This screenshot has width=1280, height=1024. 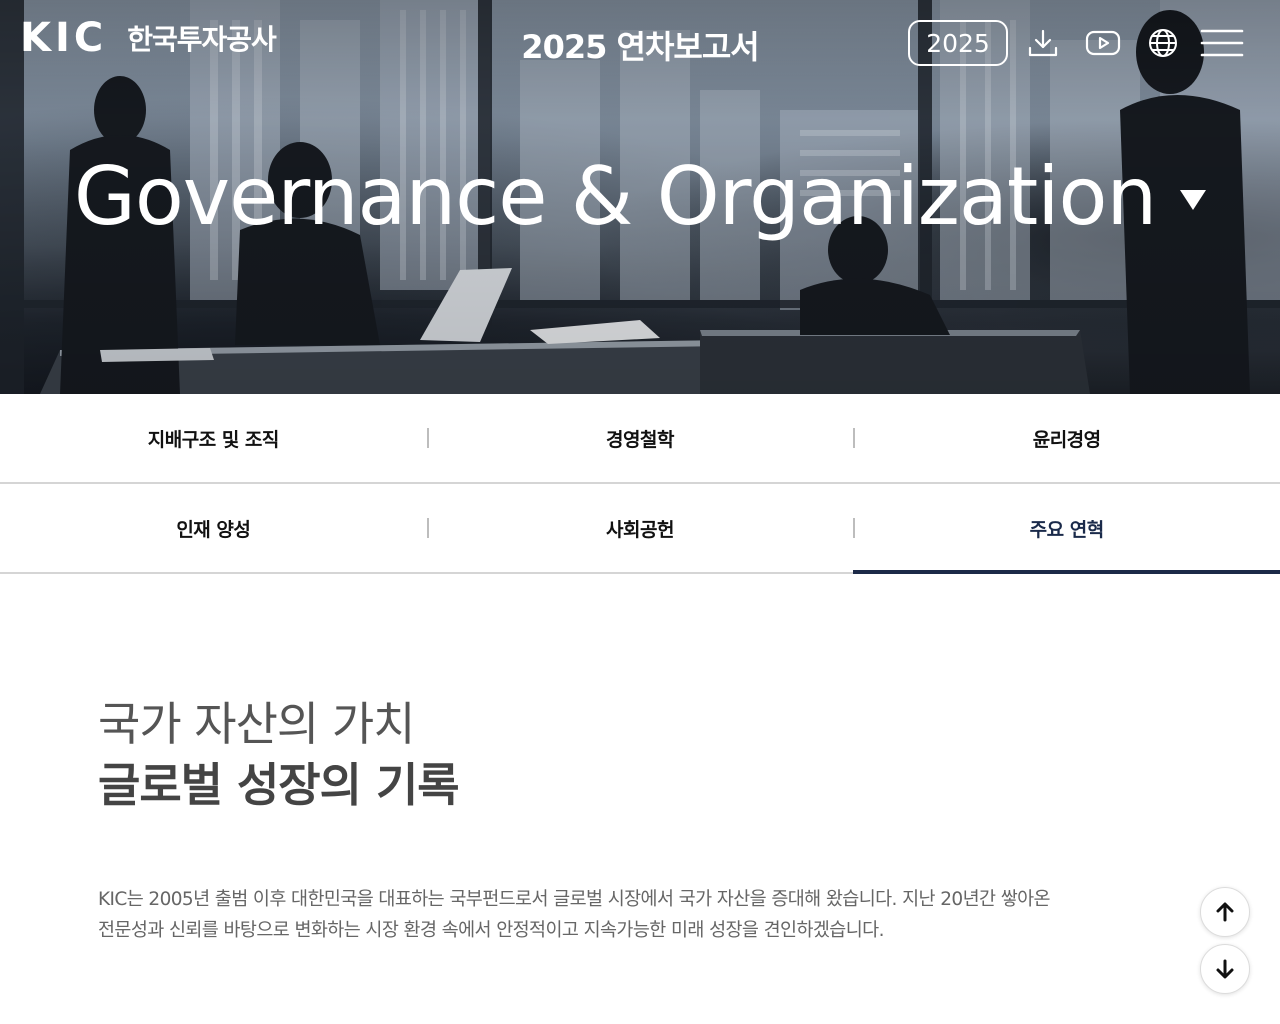 I want to click on arrow-down-icon, so click(x=1225, y=969).